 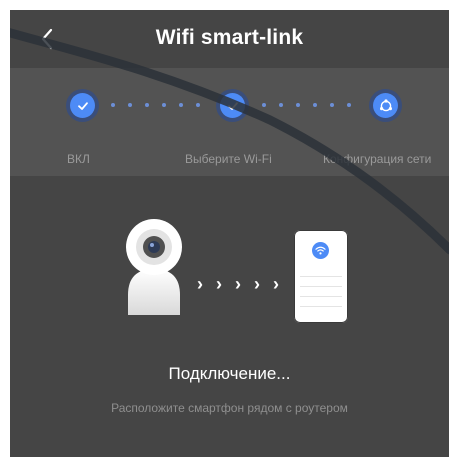 I want to click on transfer-arrows: › › › › ›, so click(x=240, y=284).